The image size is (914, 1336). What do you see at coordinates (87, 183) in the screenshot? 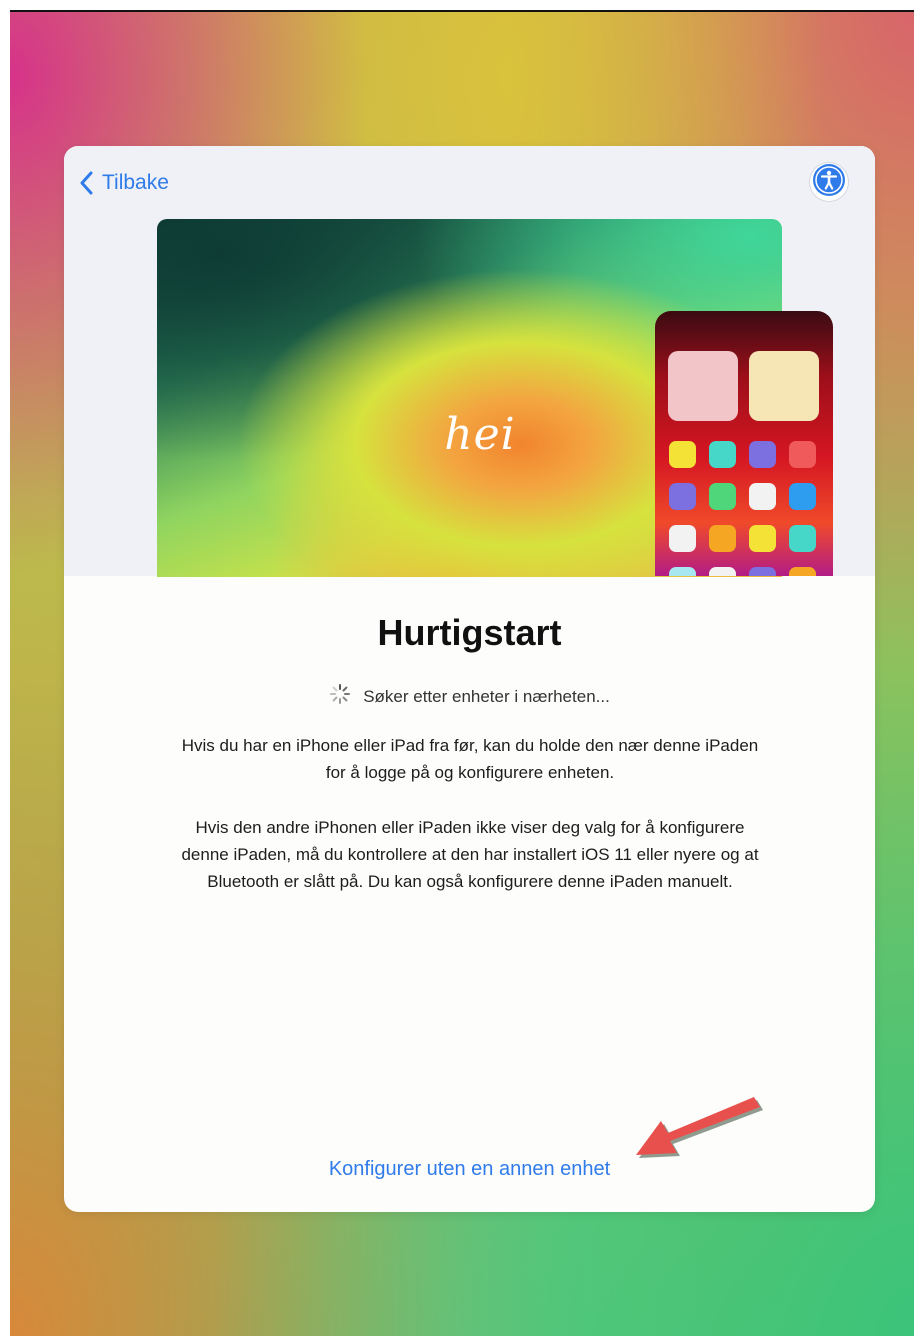
I see `chevron-left-icon` at bounding box center [87, 183].